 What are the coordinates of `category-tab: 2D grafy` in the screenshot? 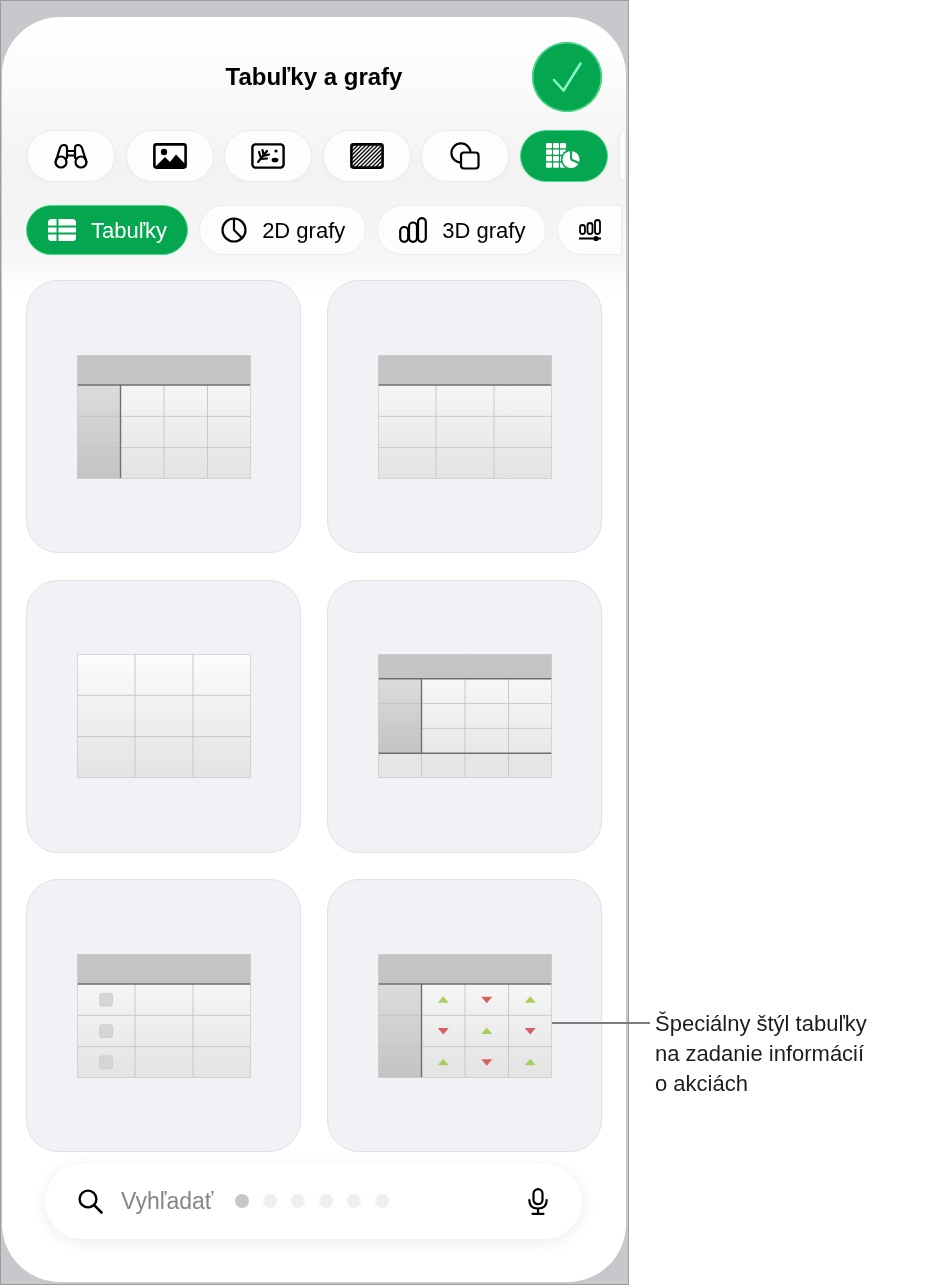 It's located at (283, 230).